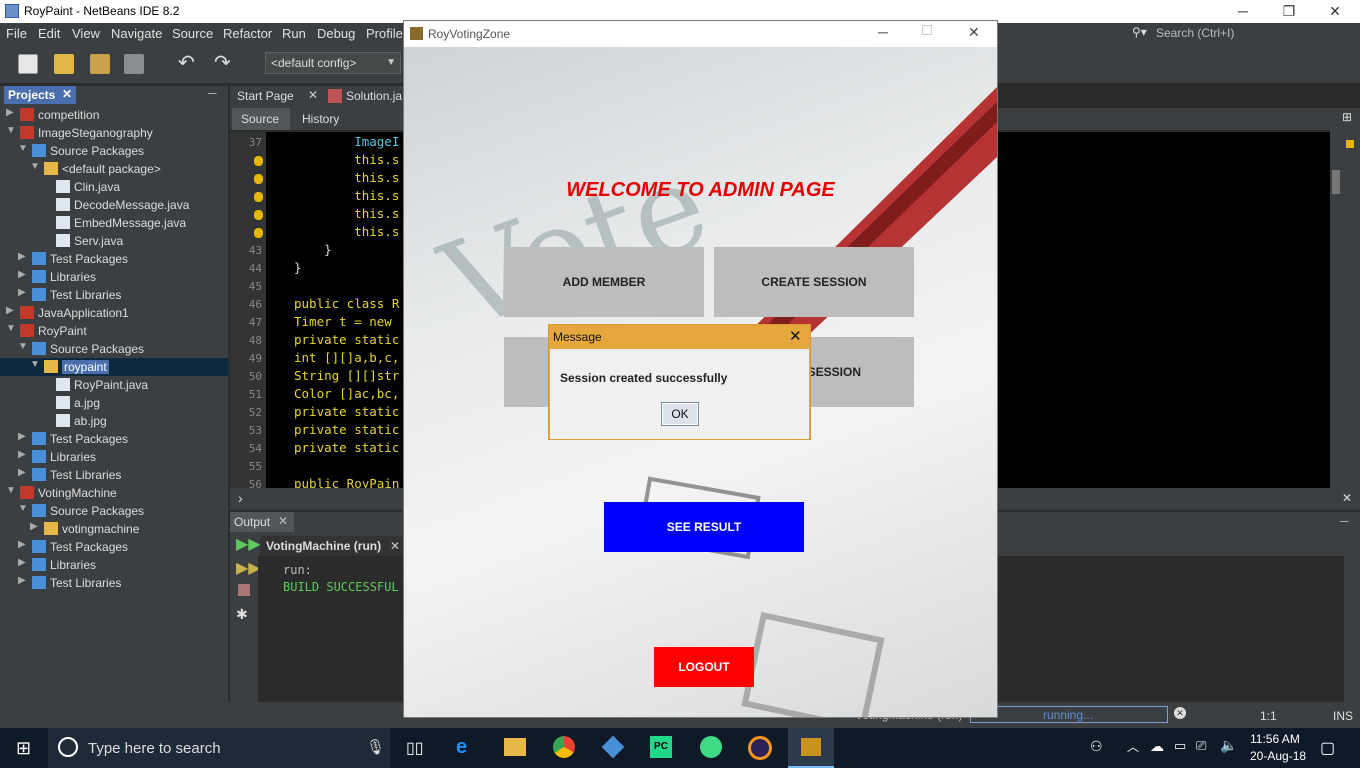 This screenshot has height=768, width=1360. What do you see at coordinates (320, 119) in the screenshot?
I see `tab-history: History` at bounding box center [320, 119].